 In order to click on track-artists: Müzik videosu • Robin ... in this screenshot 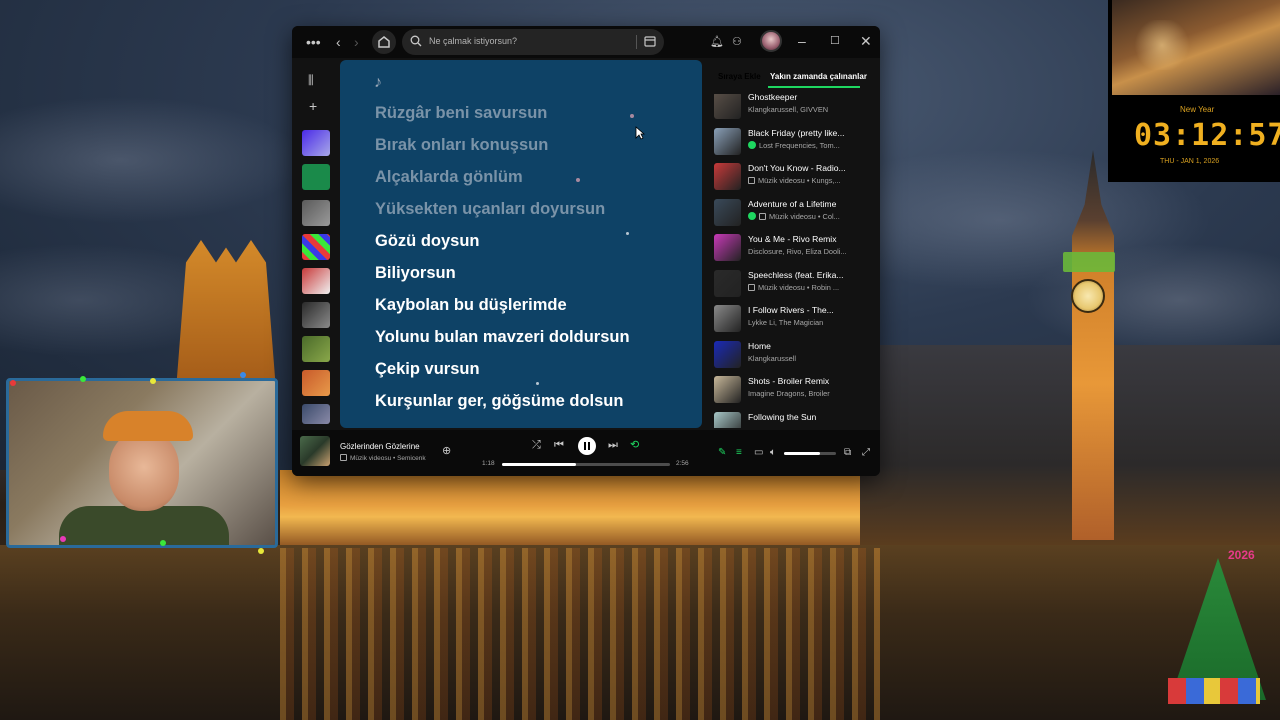, I will do `click(799, 287)`.